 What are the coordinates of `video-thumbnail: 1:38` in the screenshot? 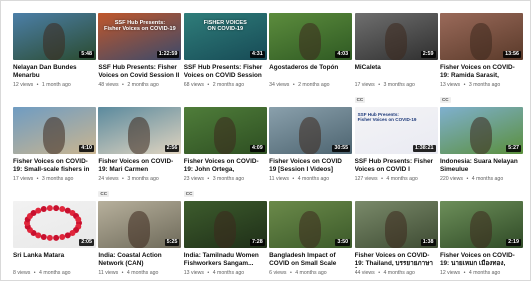 It's located at (396, 224).